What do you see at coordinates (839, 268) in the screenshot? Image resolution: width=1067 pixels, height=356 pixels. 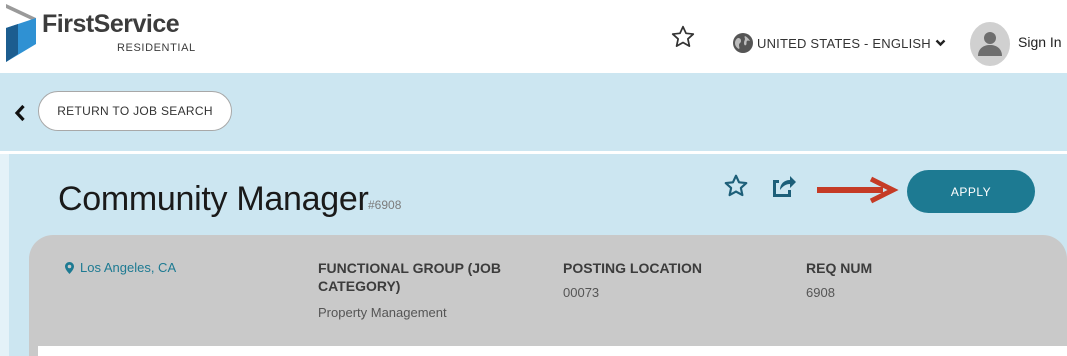 I see `req-num-label: REQ NUM` at bounding box center [839, 268].